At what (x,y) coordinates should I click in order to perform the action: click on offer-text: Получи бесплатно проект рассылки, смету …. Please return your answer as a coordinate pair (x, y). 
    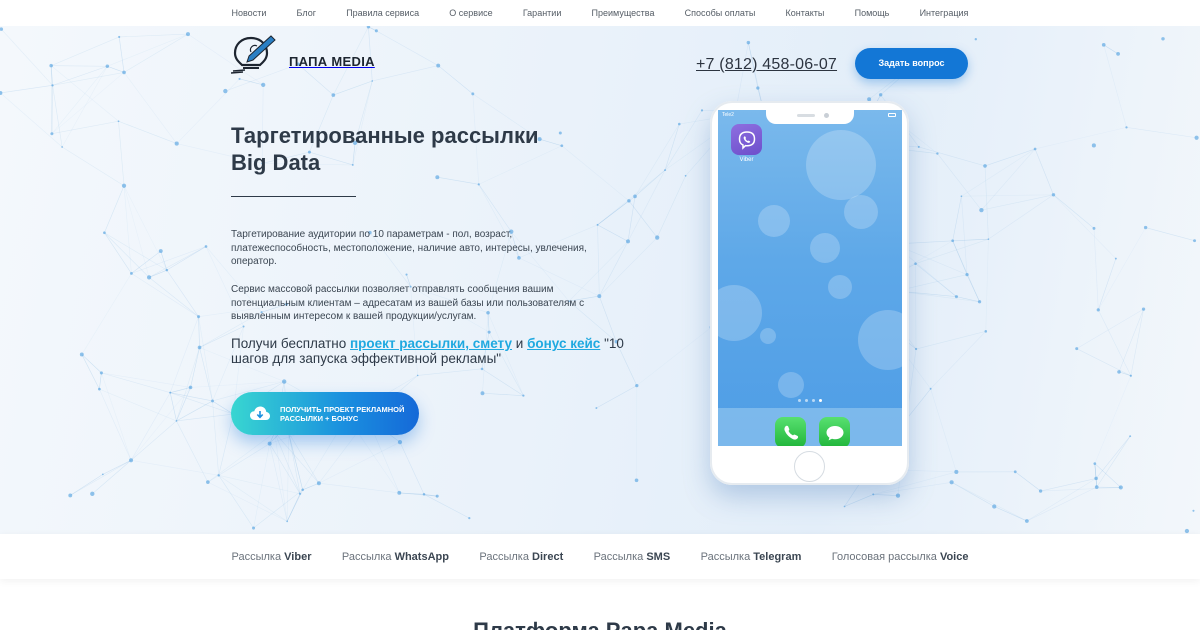
    Looking at the image, I should click on (441, 351).